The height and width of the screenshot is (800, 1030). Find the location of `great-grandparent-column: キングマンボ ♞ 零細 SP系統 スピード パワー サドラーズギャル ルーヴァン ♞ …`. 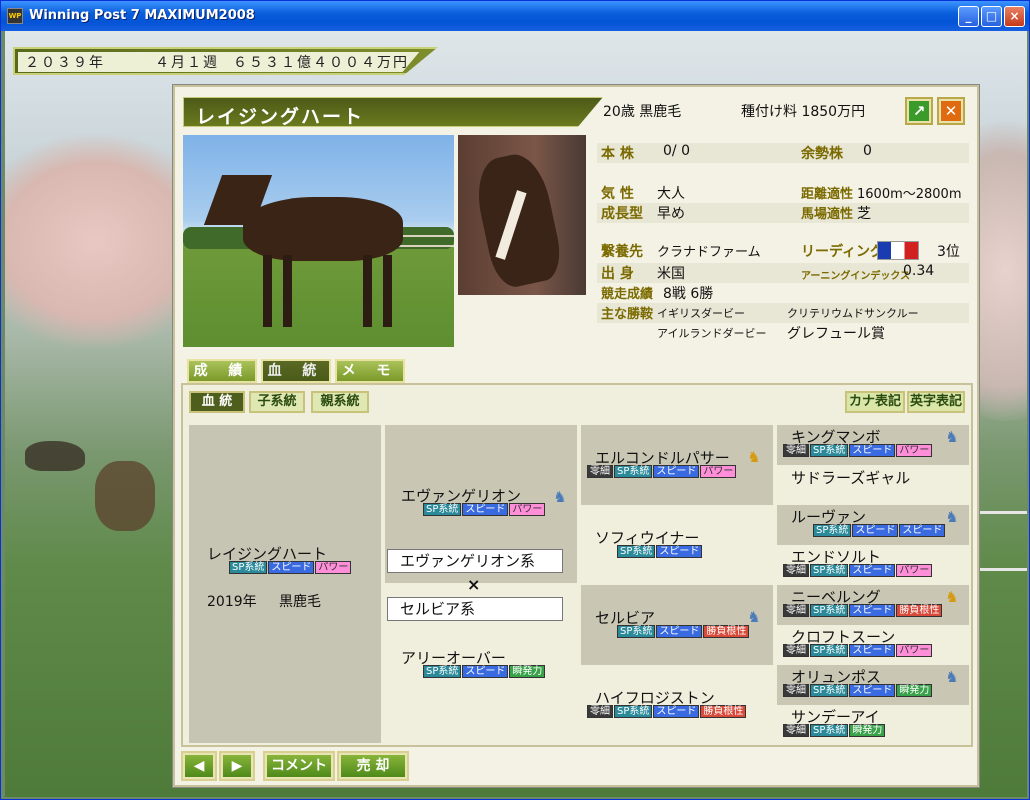

great-grandparent-column: キングマンボ ♞ 零細 SP系統 スピード パワー サドラーズギャル ルーヴァン ♞ … is located at coordinates (873, 584).